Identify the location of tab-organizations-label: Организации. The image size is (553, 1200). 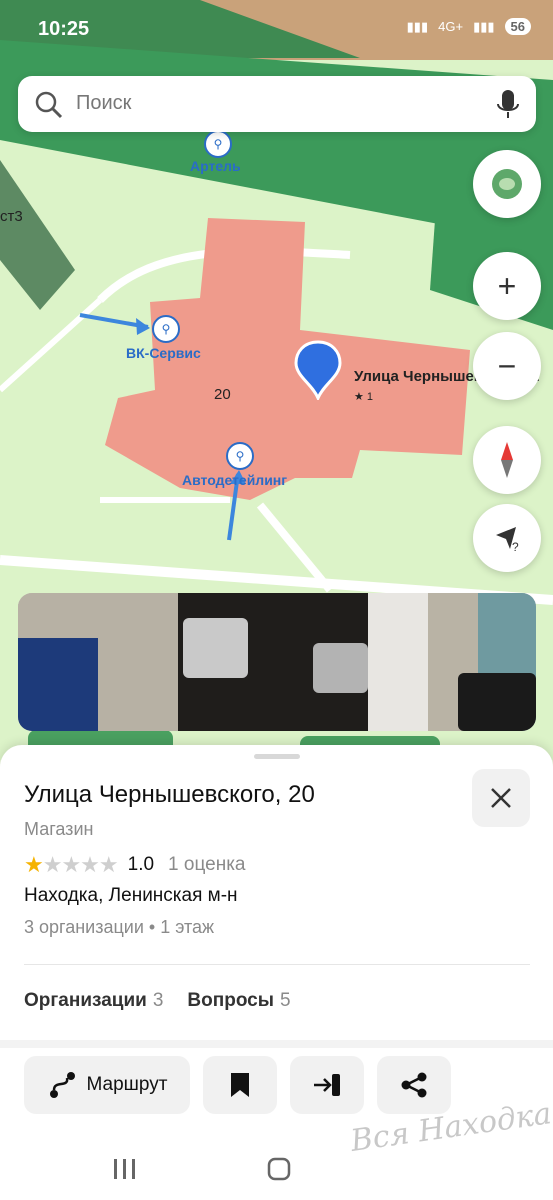
(85, 1000).